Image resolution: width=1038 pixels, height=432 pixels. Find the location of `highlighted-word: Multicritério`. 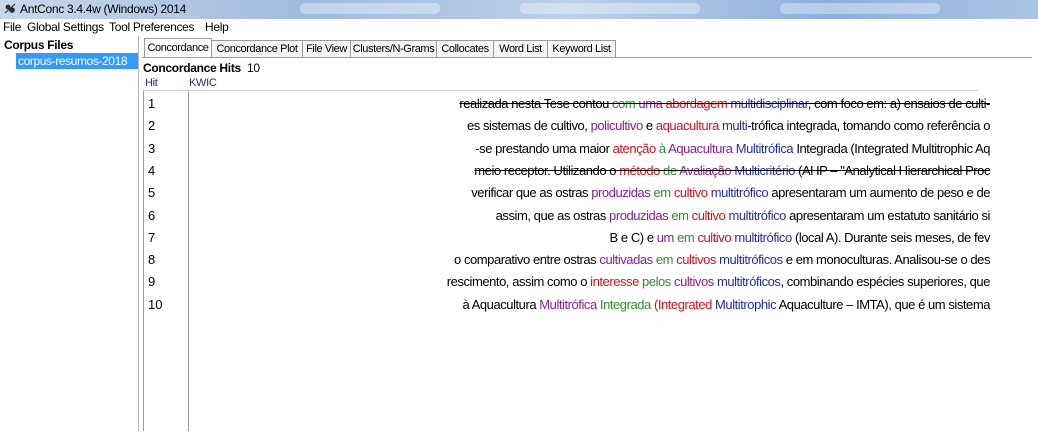

highlighted-word: Multicritério is located at coordinates (766, 170).